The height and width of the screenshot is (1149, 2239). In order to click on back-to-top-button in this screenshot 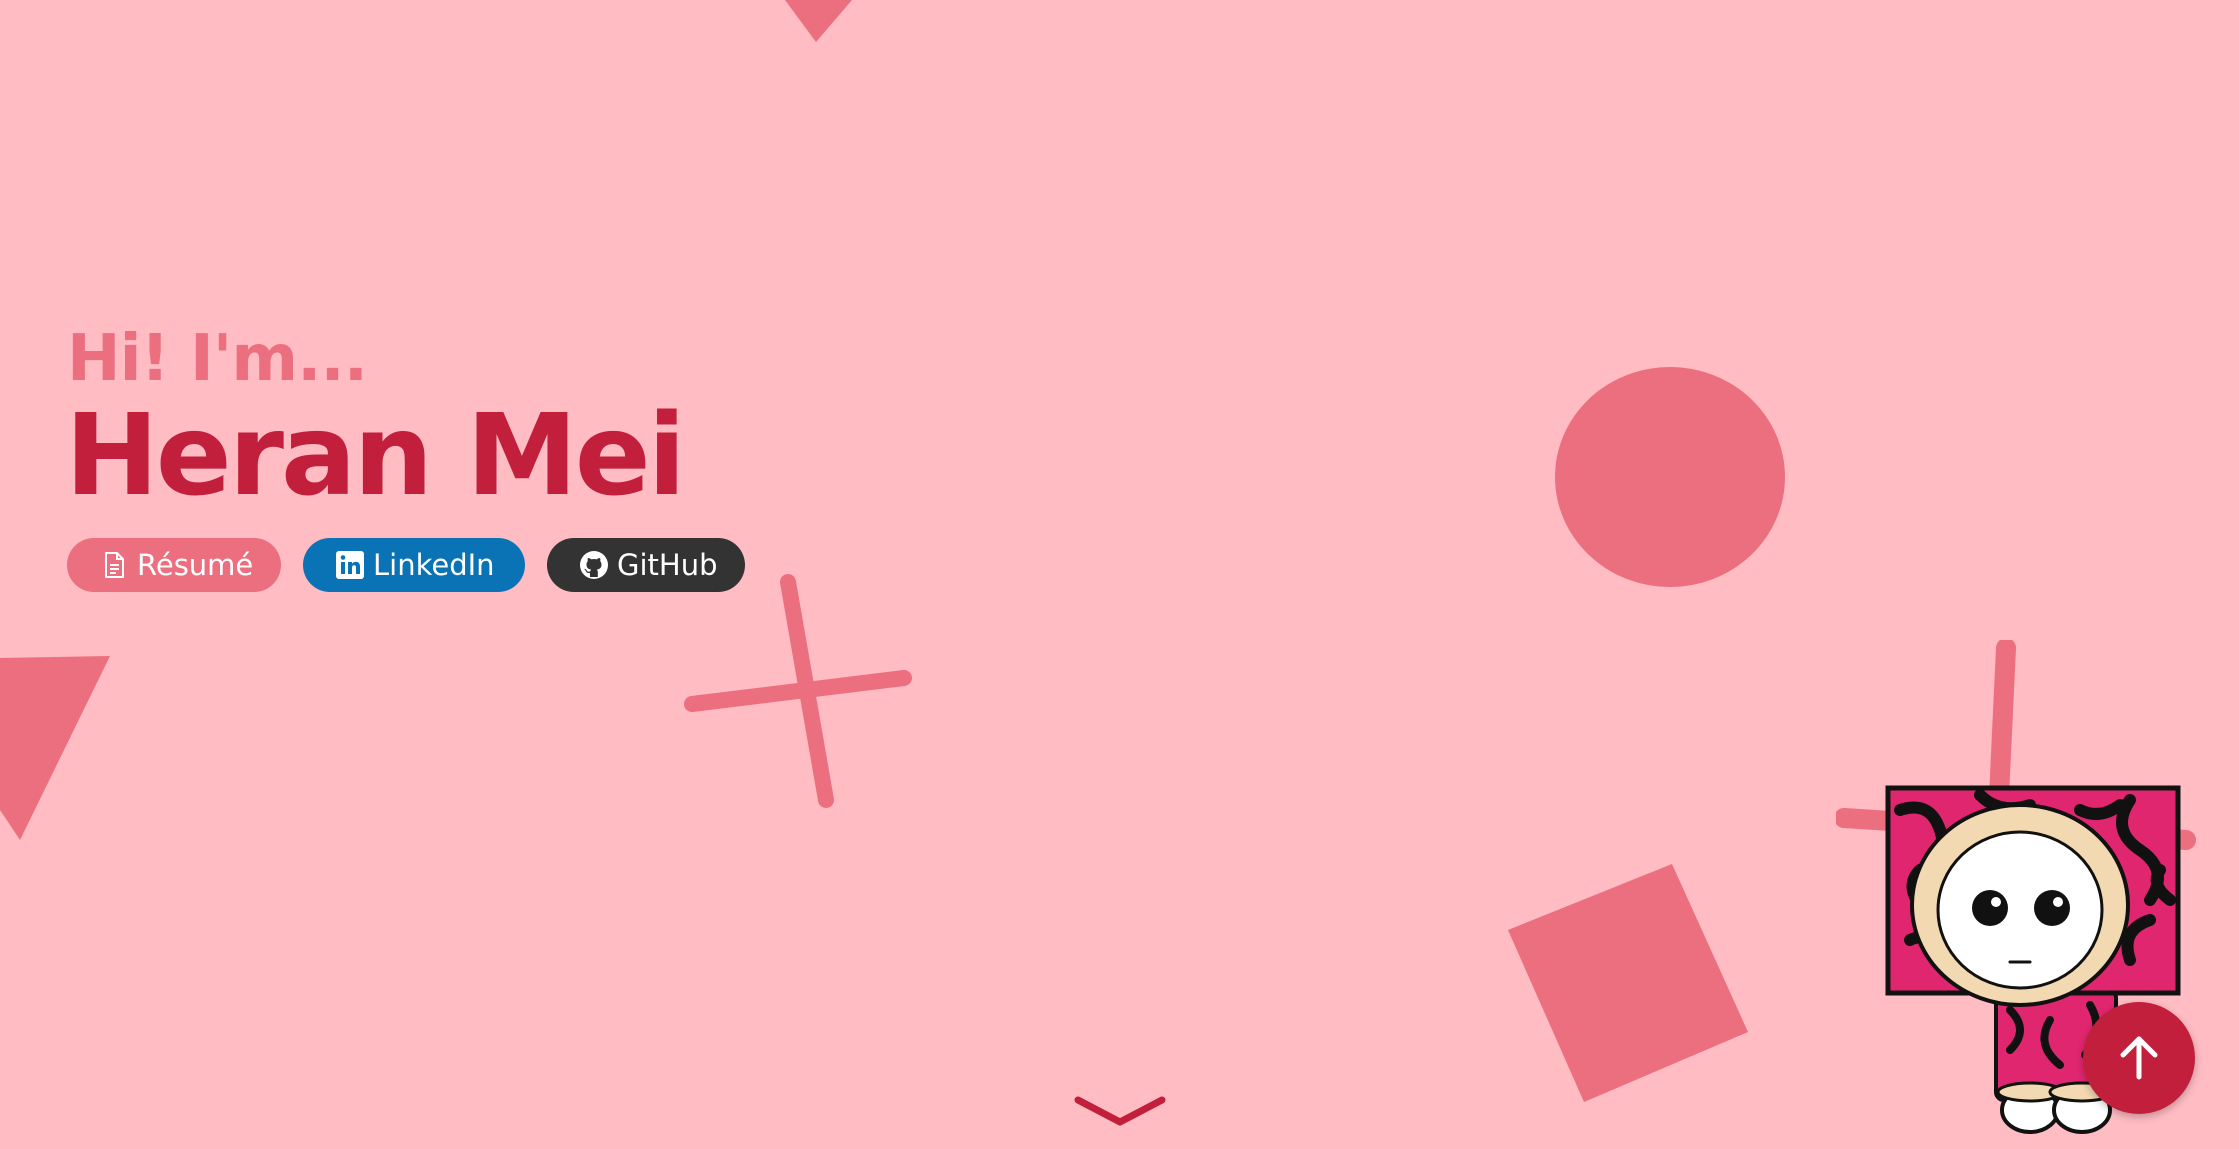, I will do `click(2139, 1058)`.